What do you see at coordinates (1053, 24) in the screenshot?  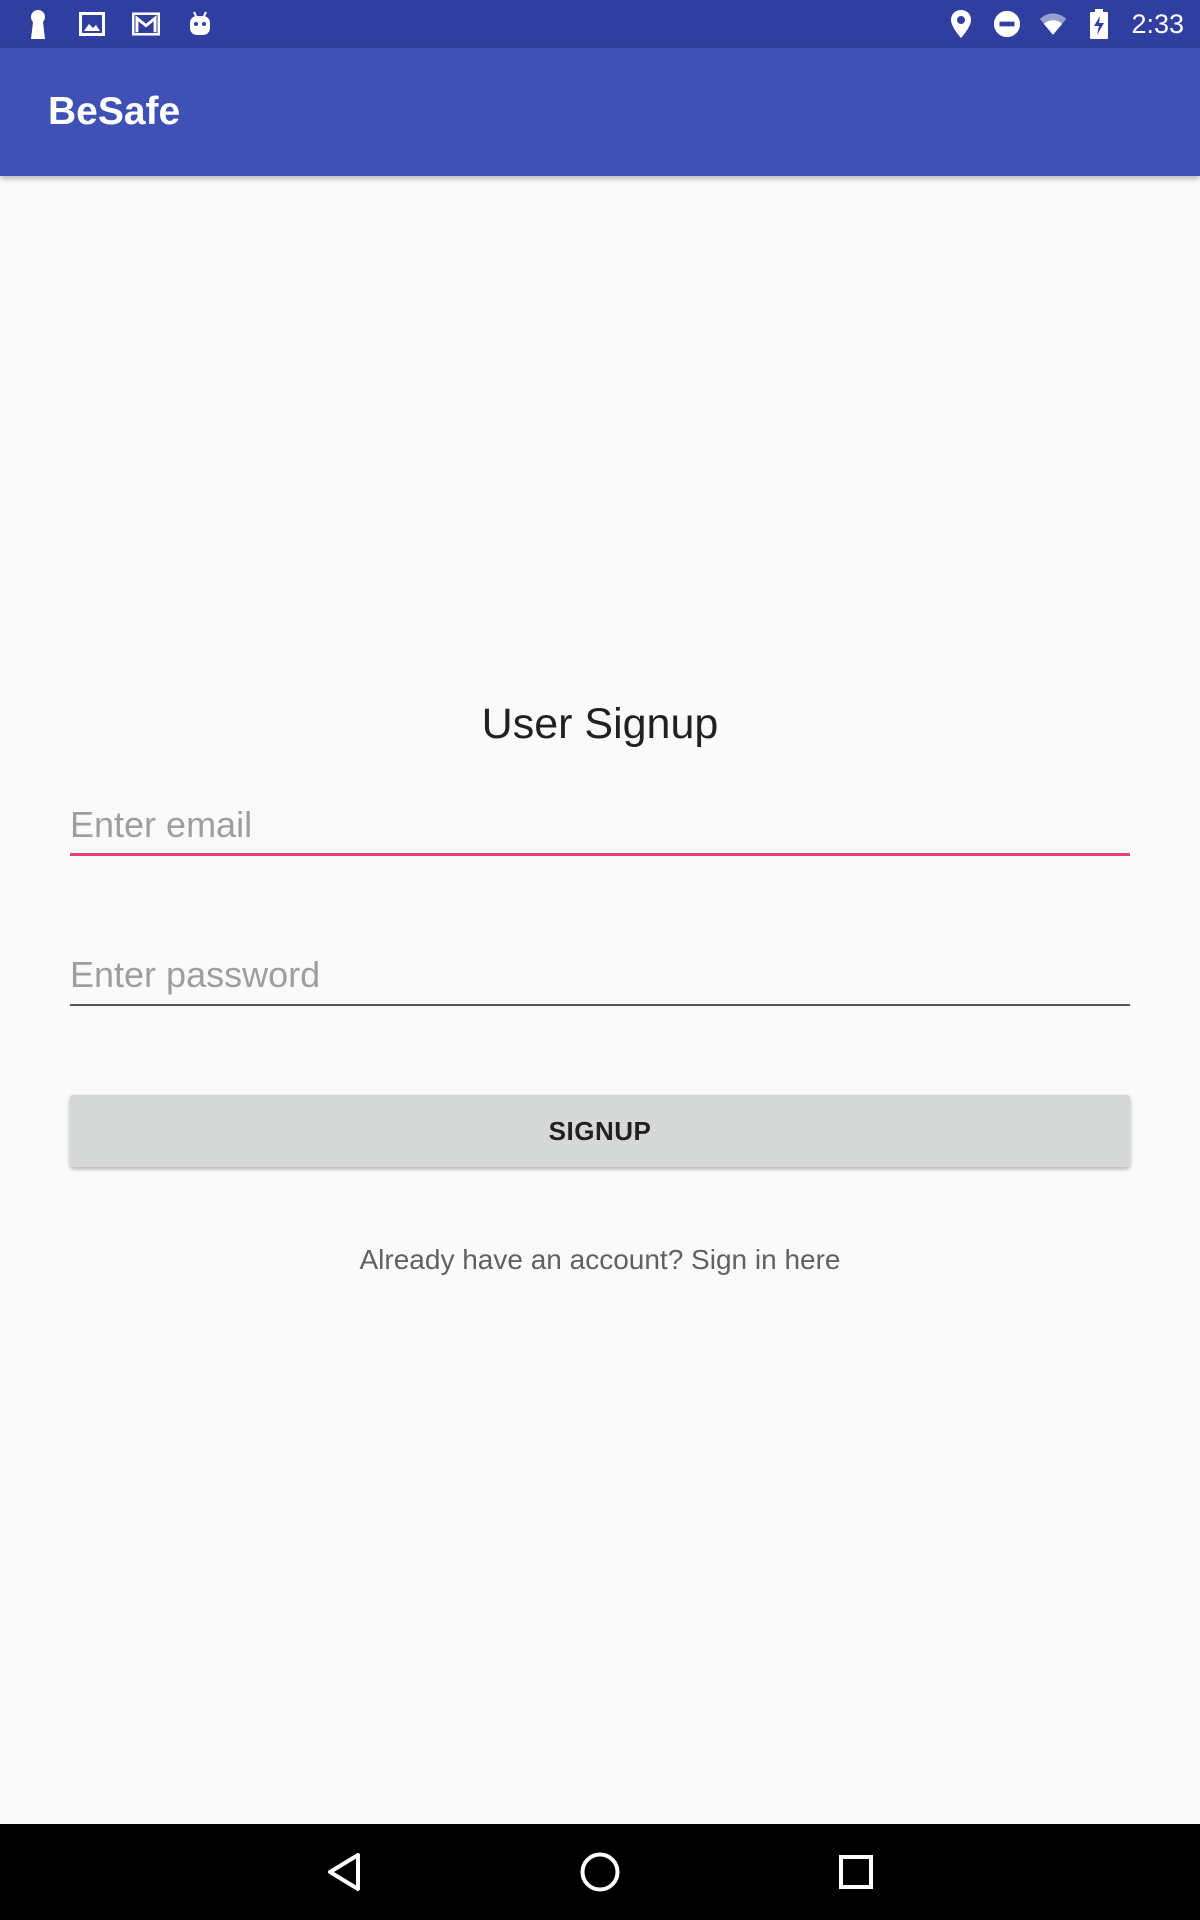 I see `wifi-icon` at bounding box center [1053, 24].